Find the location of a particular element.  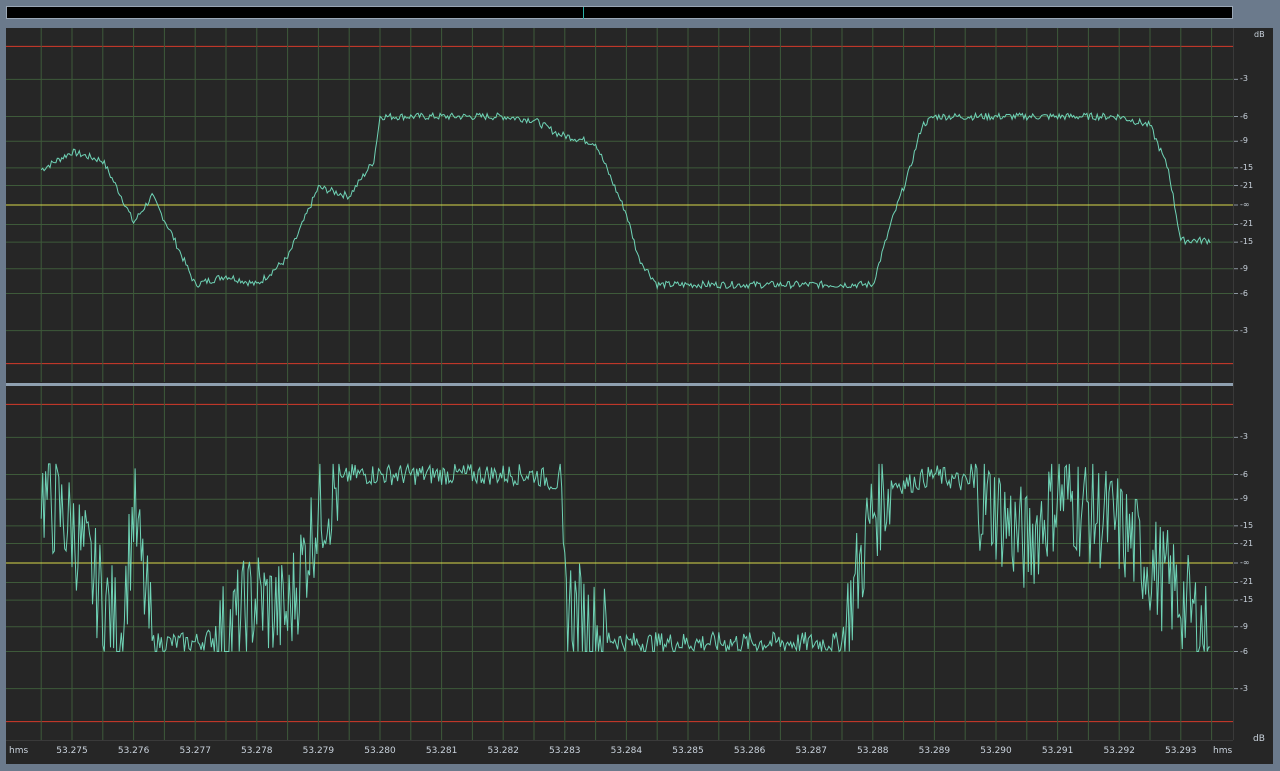

time-tick-label: 53.287 is located at coordinates (811, 751).